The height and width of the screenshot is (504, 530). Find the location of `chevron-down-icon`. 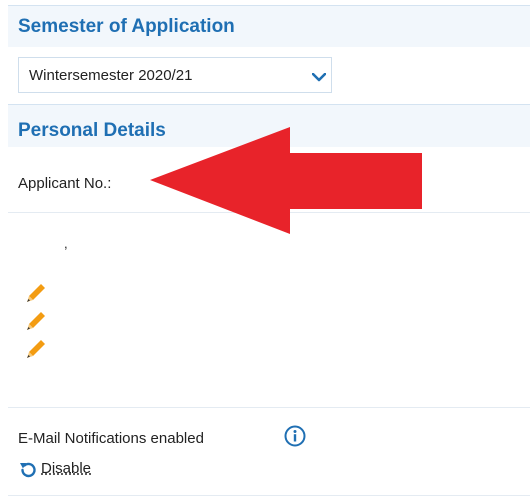

chevron-down-icon is located at coordinates (319, 77).